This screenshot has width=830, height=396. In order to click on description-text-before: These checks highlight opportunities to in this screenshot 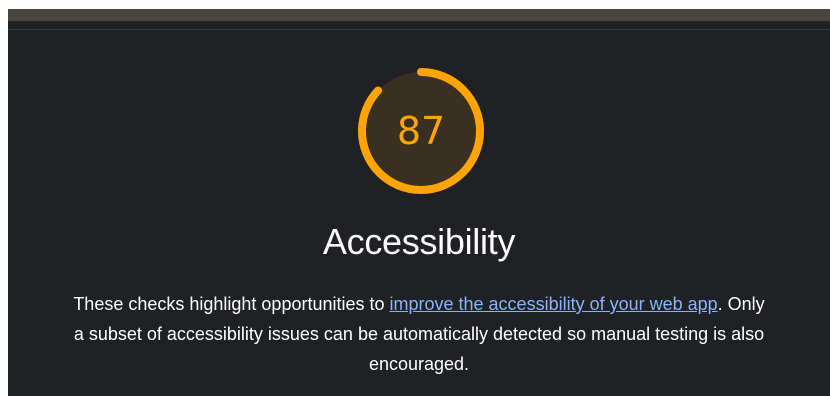, I will do `click(231, 304)`.